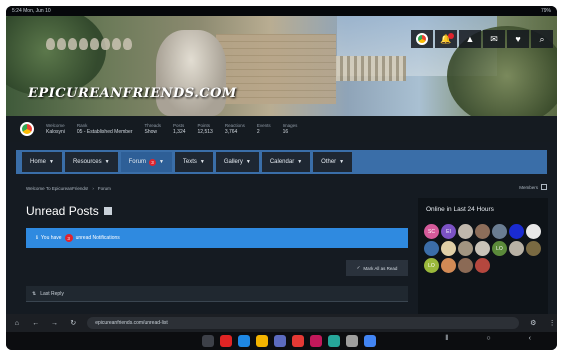 Image resolution: width=563 pixels, height=356 pixels. I want to click on home-icon: ⌂, so click(17, 323).